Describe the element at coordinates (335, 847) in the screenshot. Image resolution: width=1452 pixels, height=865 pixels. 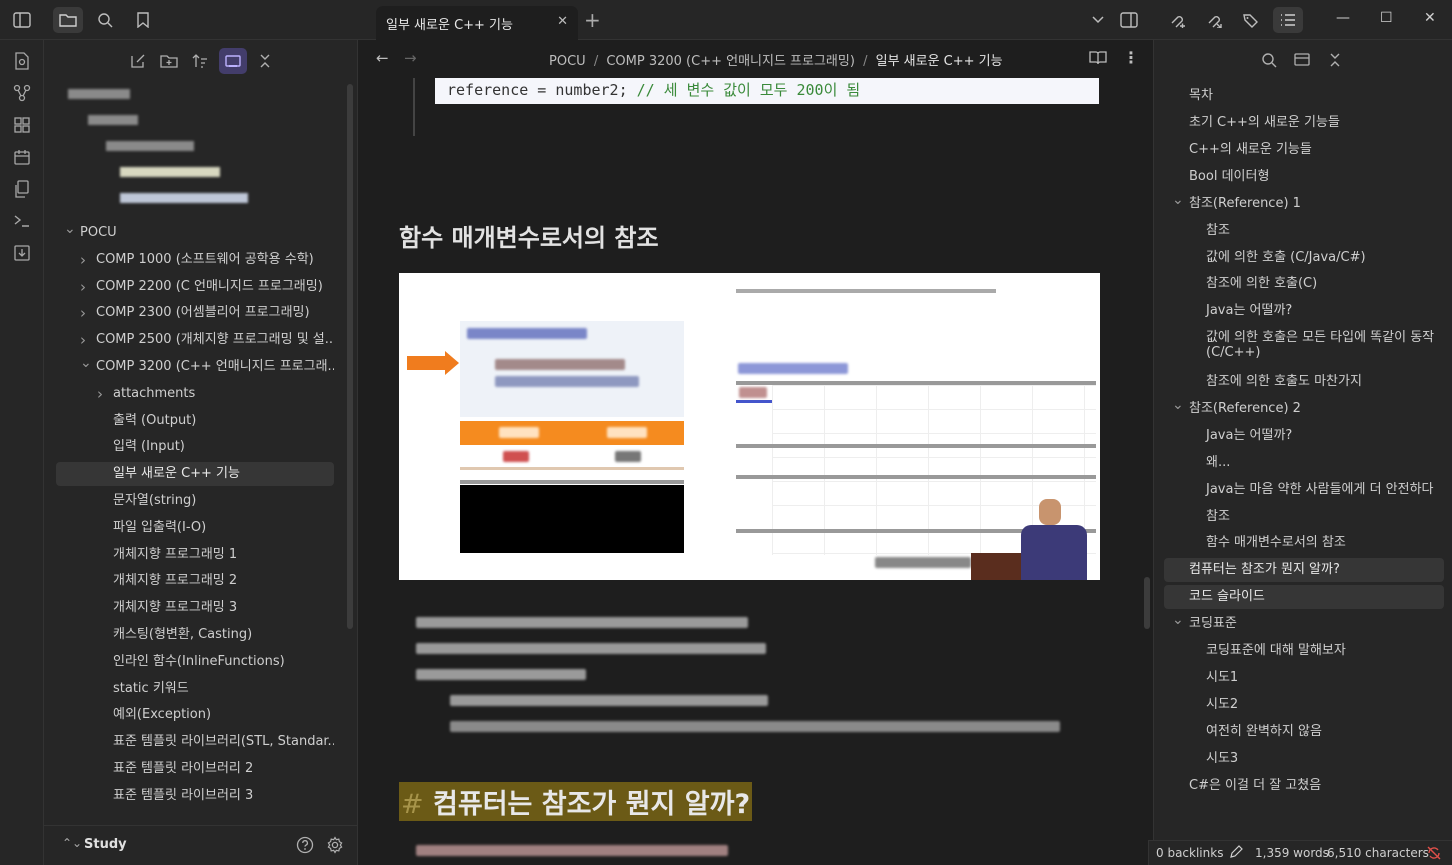
I see `settings-gear-icon` at that location.